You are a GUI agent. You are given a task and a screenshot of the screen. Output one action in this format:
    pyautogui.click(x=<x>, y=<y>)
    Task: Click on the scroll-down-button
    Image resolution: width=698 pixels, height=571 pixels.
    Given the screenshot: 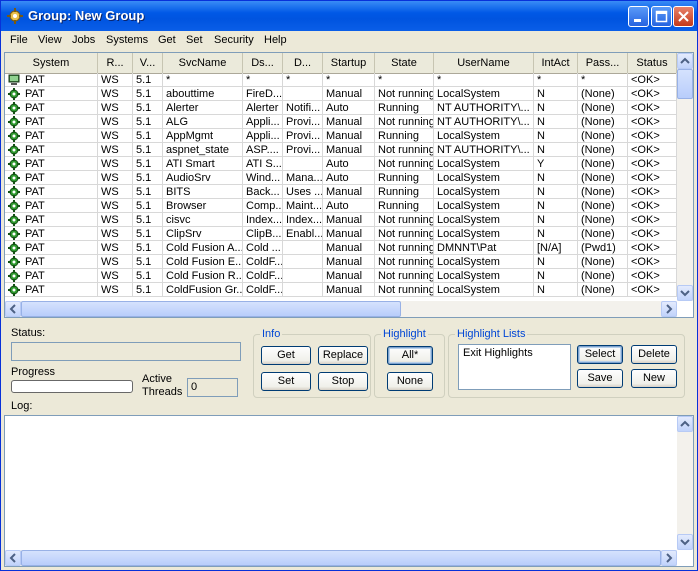 What is the action you would take?
    pyautogui.click(x=685, y=293)
    